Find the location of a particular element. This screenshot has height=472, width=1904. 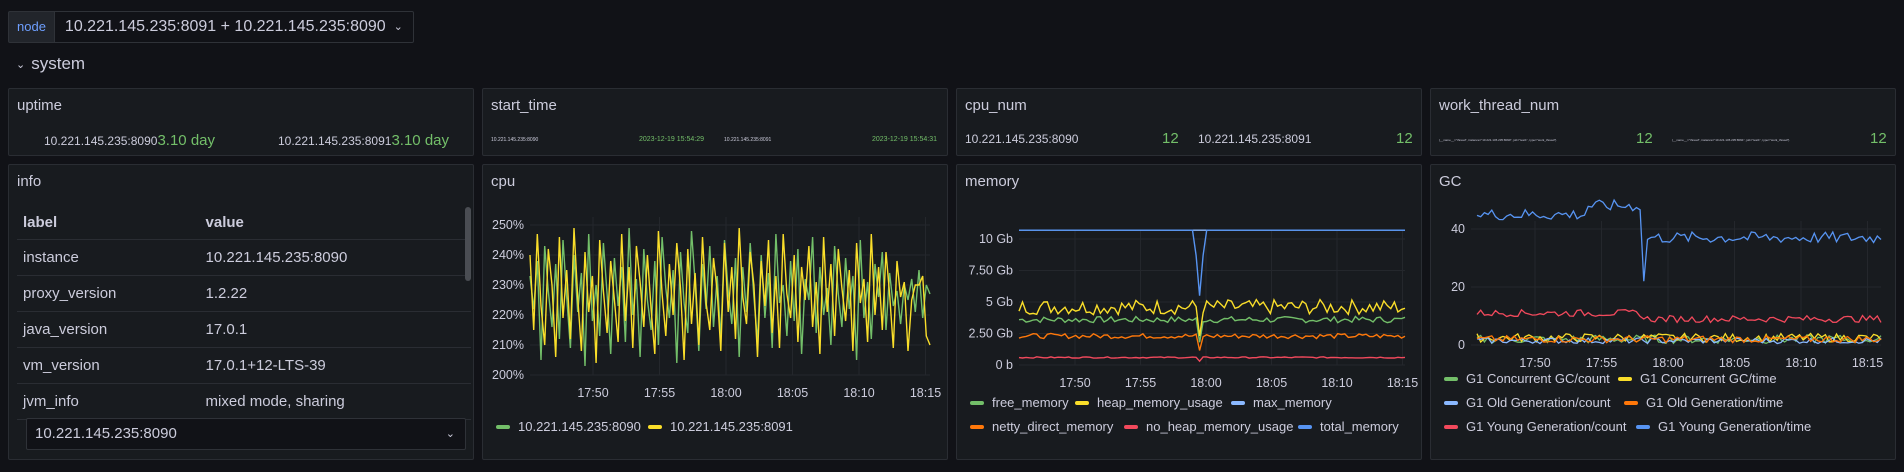

stat-value: 12 is located at coordinates (1644, 138).